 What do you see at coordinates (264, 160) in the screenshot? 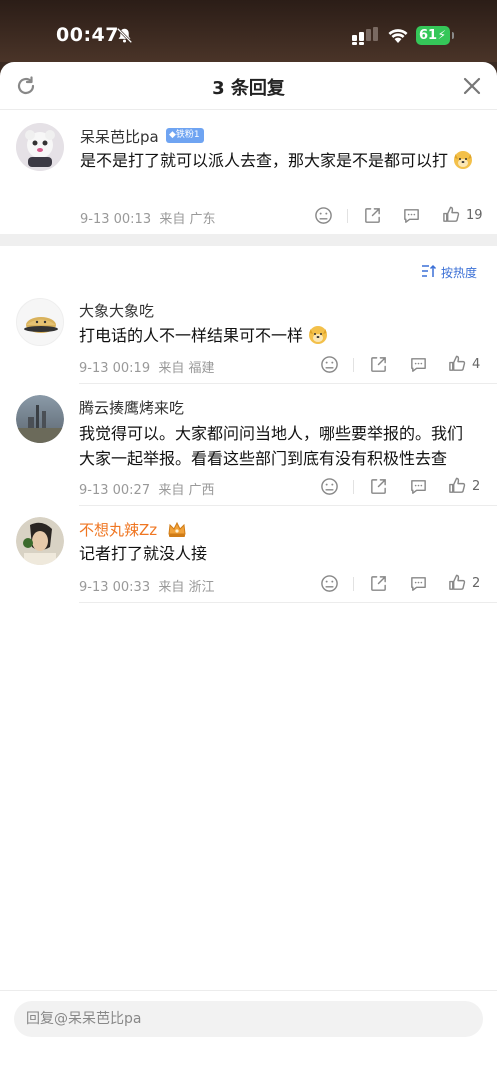
I see `comment-body: 是不是打了就可以派人去查，那大家是不是都可以打` at bounding box center [264, 160].